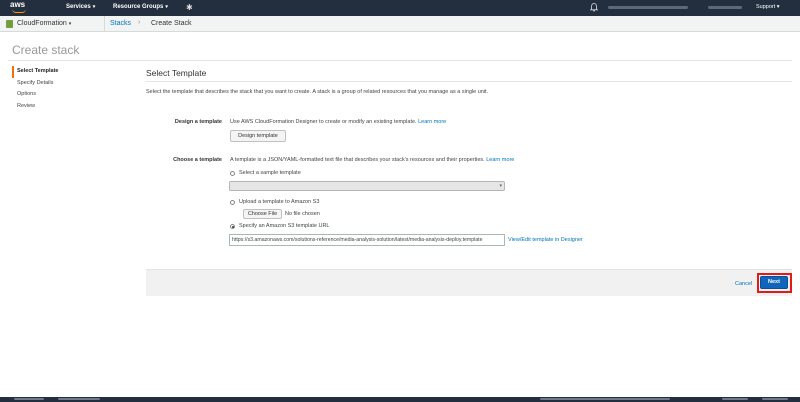  I want to click on step-select-template: Select Template, so click(35, 72).